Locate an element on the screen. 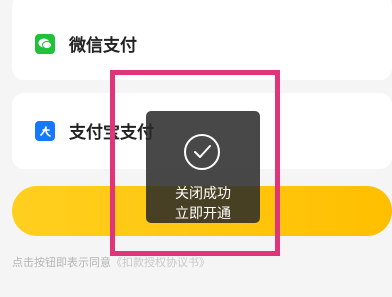 The image size is (392, 297). agreement-notice: 点击按钮即表示同意《扣款授权协议书》 is located at coordinates (111, 262).